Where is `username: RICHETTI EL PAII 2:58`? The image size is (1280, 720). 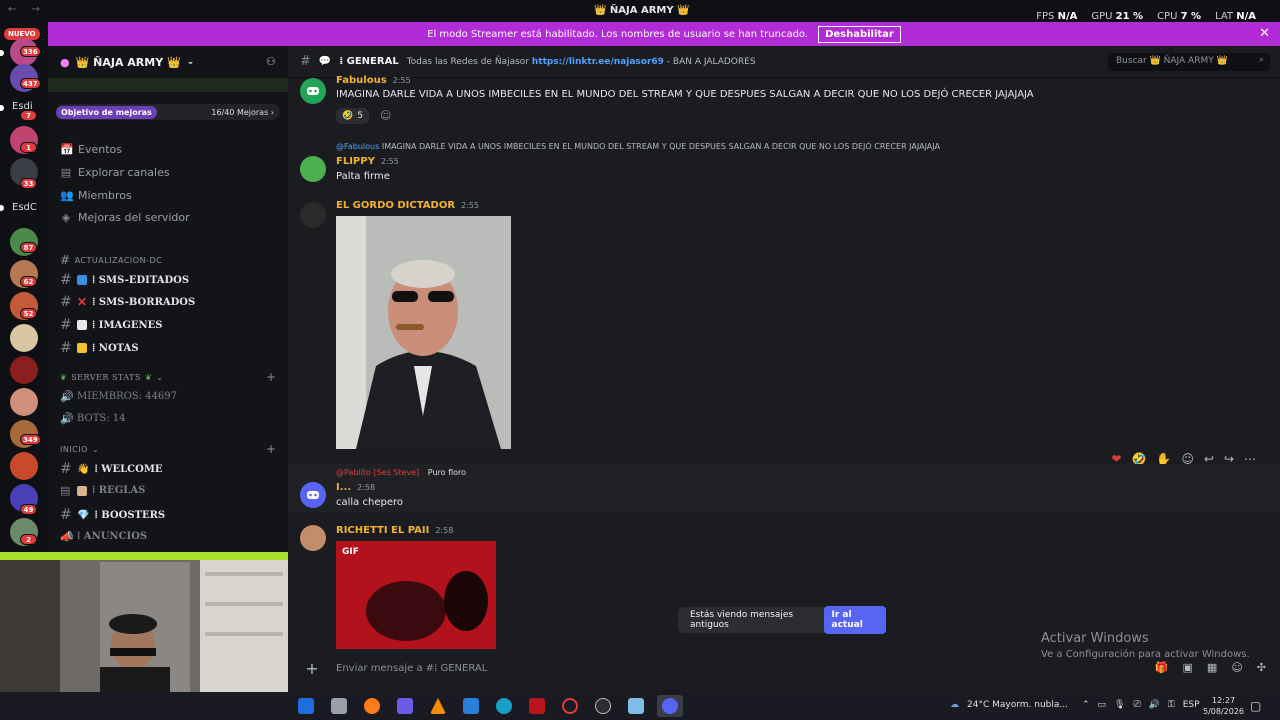 username: RICHETTI EL PAII 2:58 is located at coordinates (394, 530).